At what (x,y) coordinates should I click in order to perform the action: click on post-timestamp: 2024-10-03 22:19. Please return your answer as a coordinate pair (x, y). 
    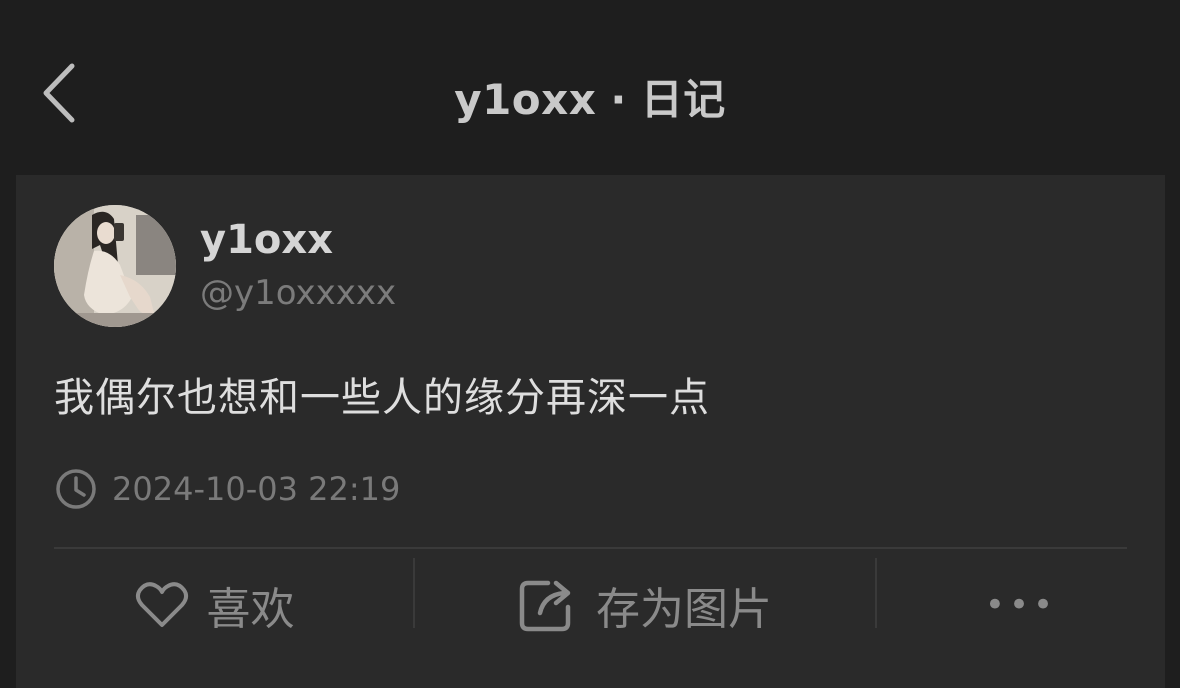
    Looking at the image, I should click on (256, 489).